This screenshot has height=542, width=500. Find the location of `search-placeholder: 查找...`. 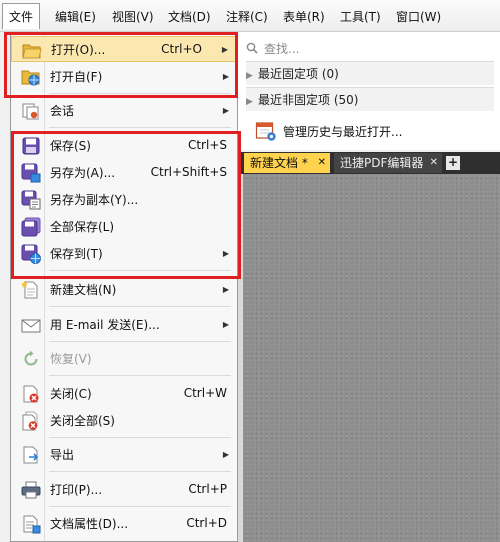

search-placeholder: 查找... is located at coordinates (282, 48).